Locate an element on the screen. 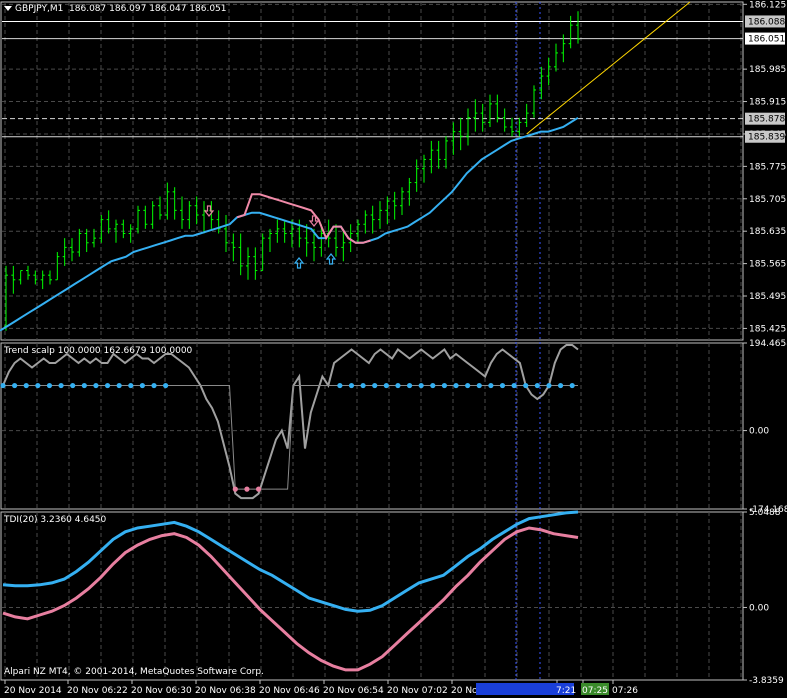  x-tick-label: 20 Nov 06:22 is located at coordinates (97, 691).